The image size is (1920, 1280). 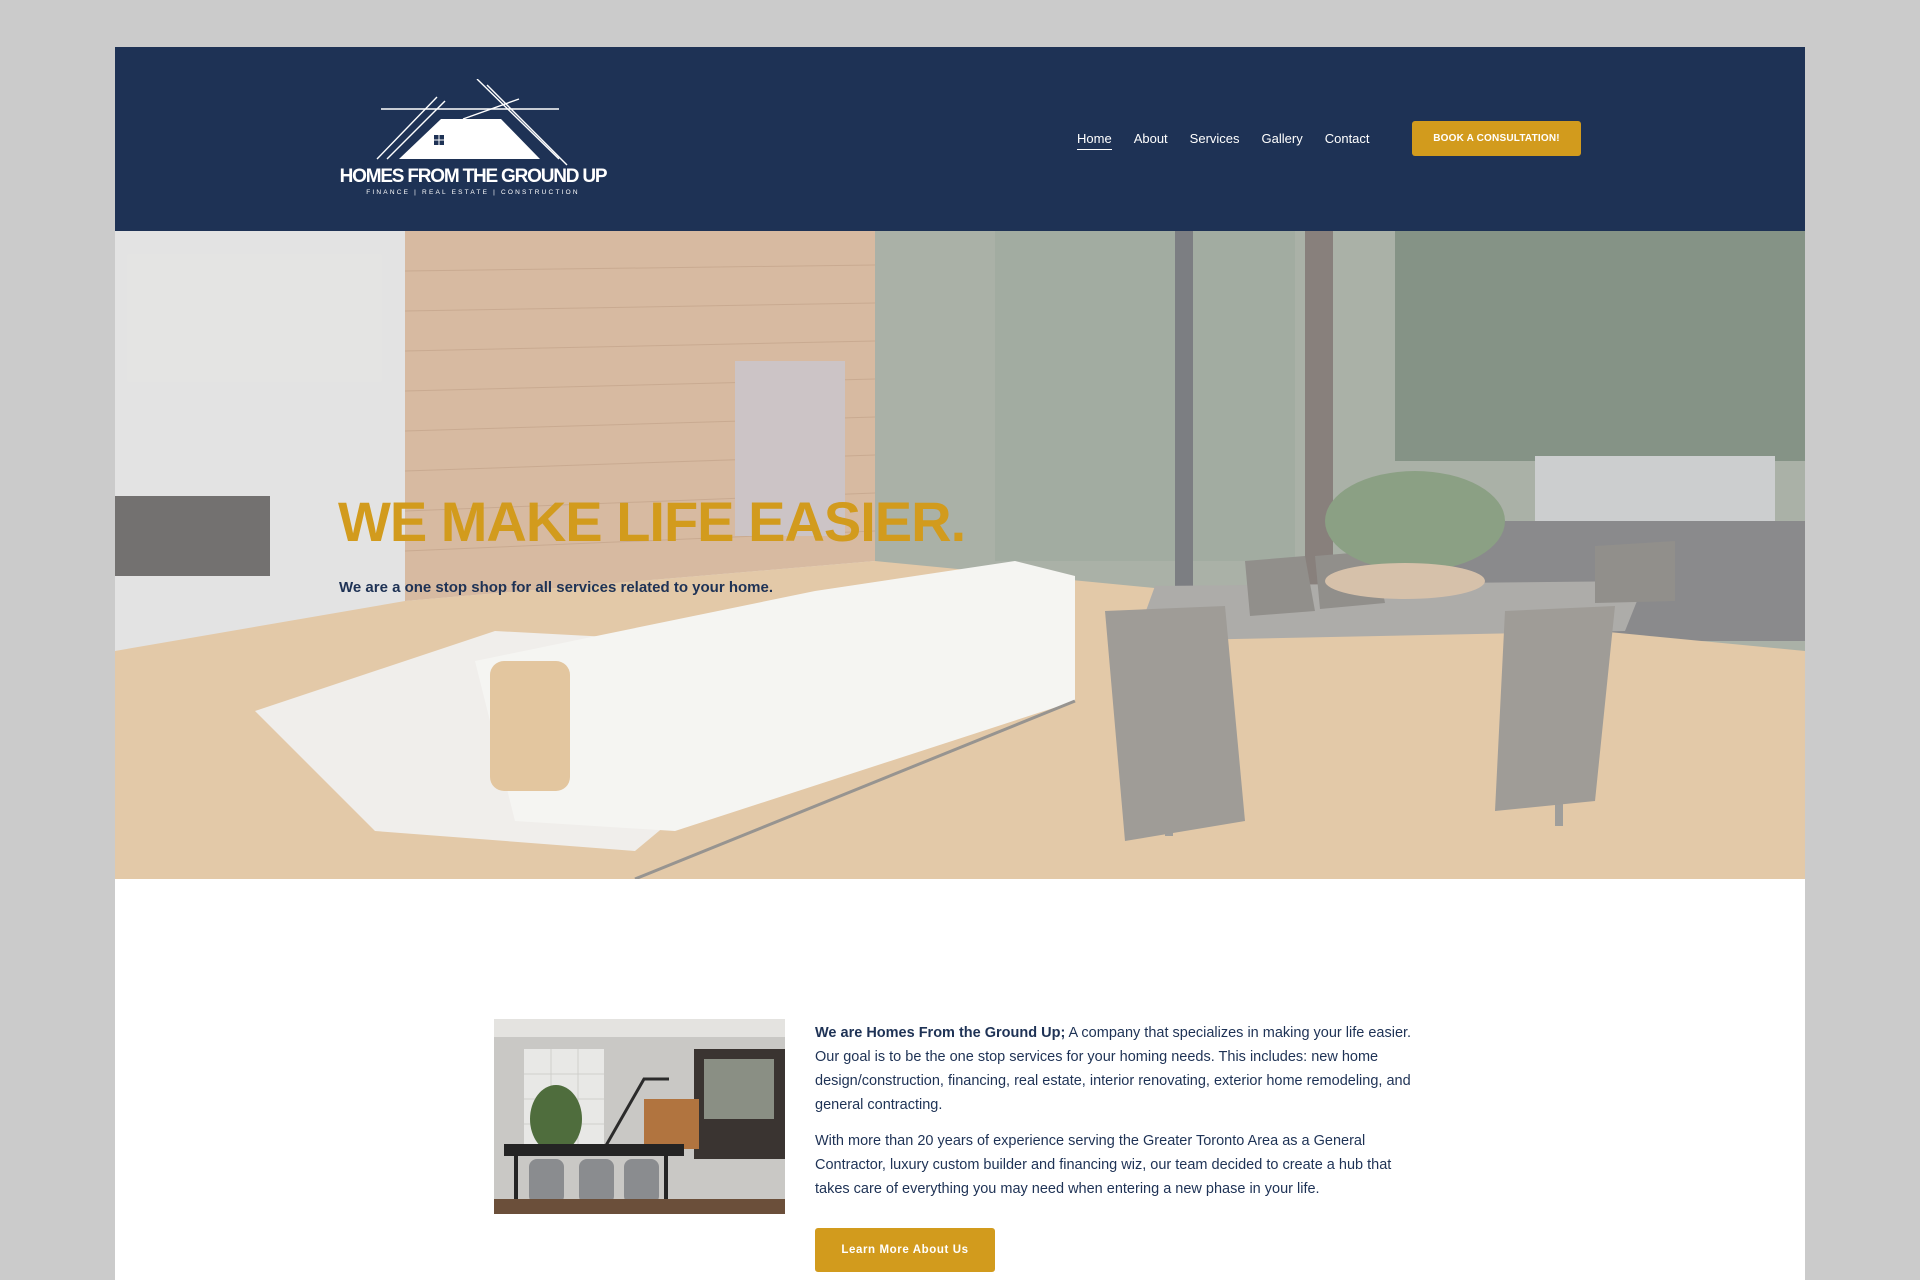 What do you see at coordinates (473, 192) in the screenshot?
I see `logo-tagline: FINANCE | REAL ESTATE | CONSTRUCTION` at bounding box center [473, 192].